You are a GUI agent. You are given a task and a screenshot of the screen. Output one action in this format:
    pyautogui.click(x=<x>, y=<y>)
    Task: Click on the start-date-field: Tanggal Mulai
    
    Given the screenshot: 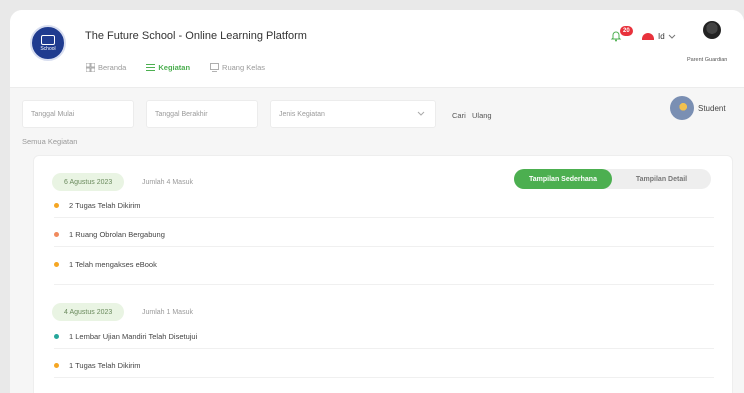 What is the action you would take?
    pyautogui.click(x=78, y=114)
    